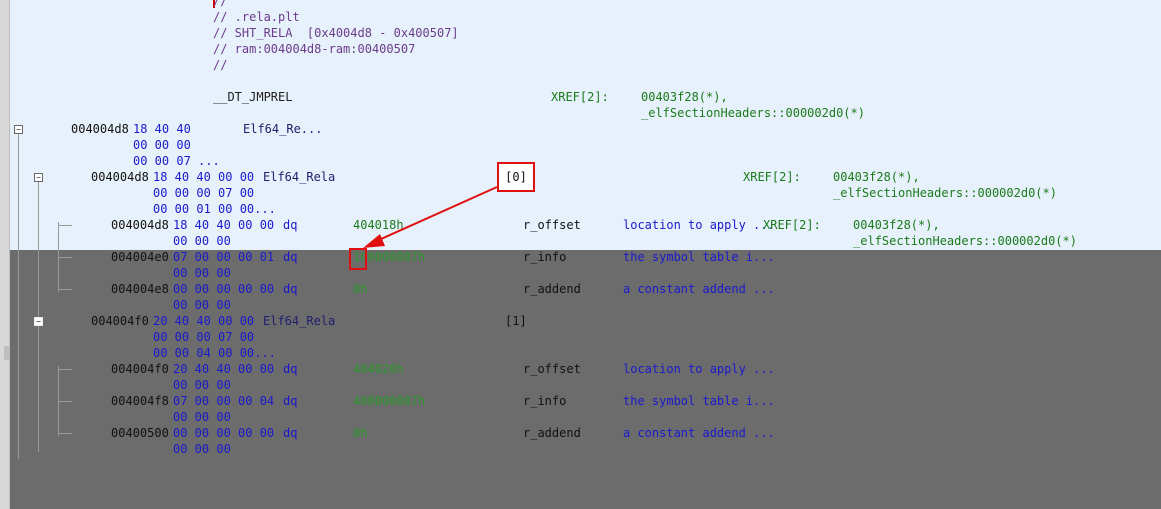 This screenshot has height=509, width=1161. I want to click on arrow-icon, so click(430, 217).